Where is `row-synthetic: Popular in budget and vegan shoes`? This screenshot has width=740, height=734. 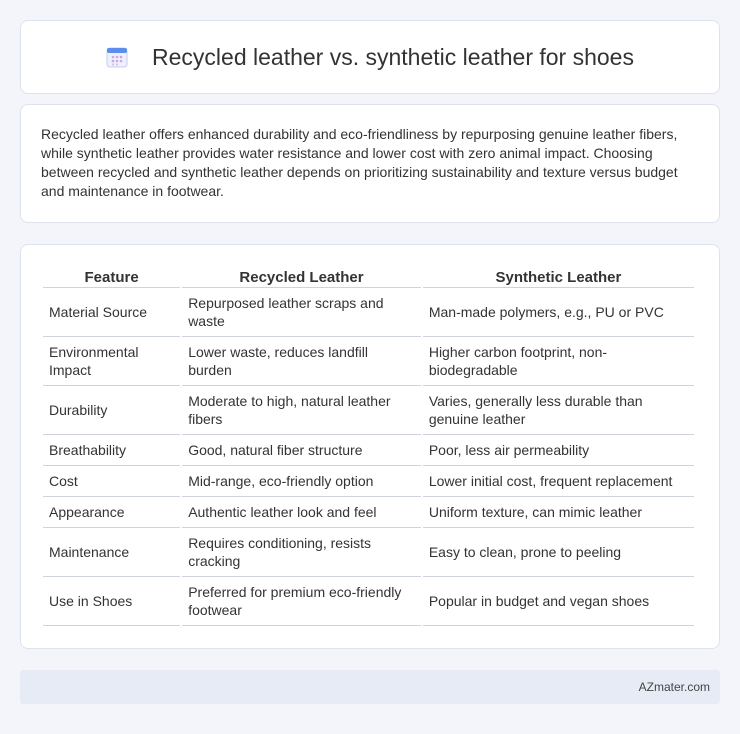
row-synthetic: Popular in budget and vegan shoes is located at coordinates (558, 601).